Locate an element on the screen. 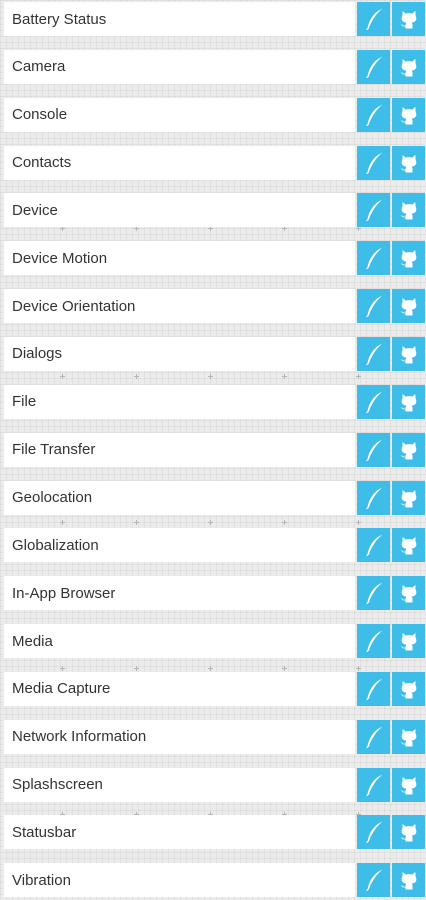  plugin-row: Contacts is located at coordinates (214, 162).